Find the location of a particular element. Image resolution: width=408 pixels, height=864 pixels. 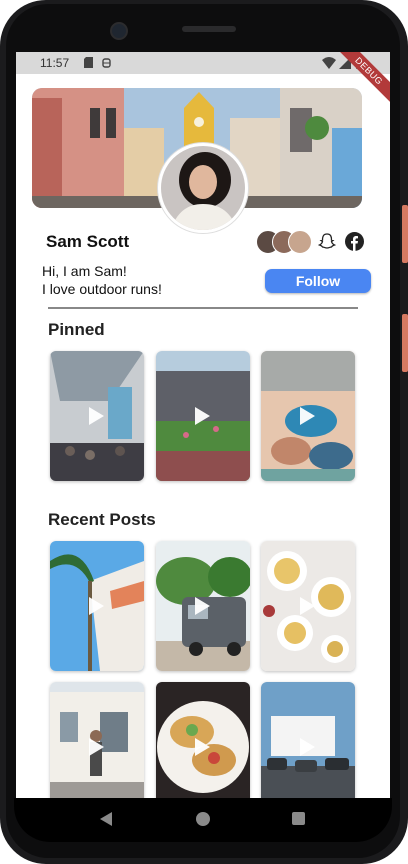

profile-avatar is located at coordinates (203, 188).